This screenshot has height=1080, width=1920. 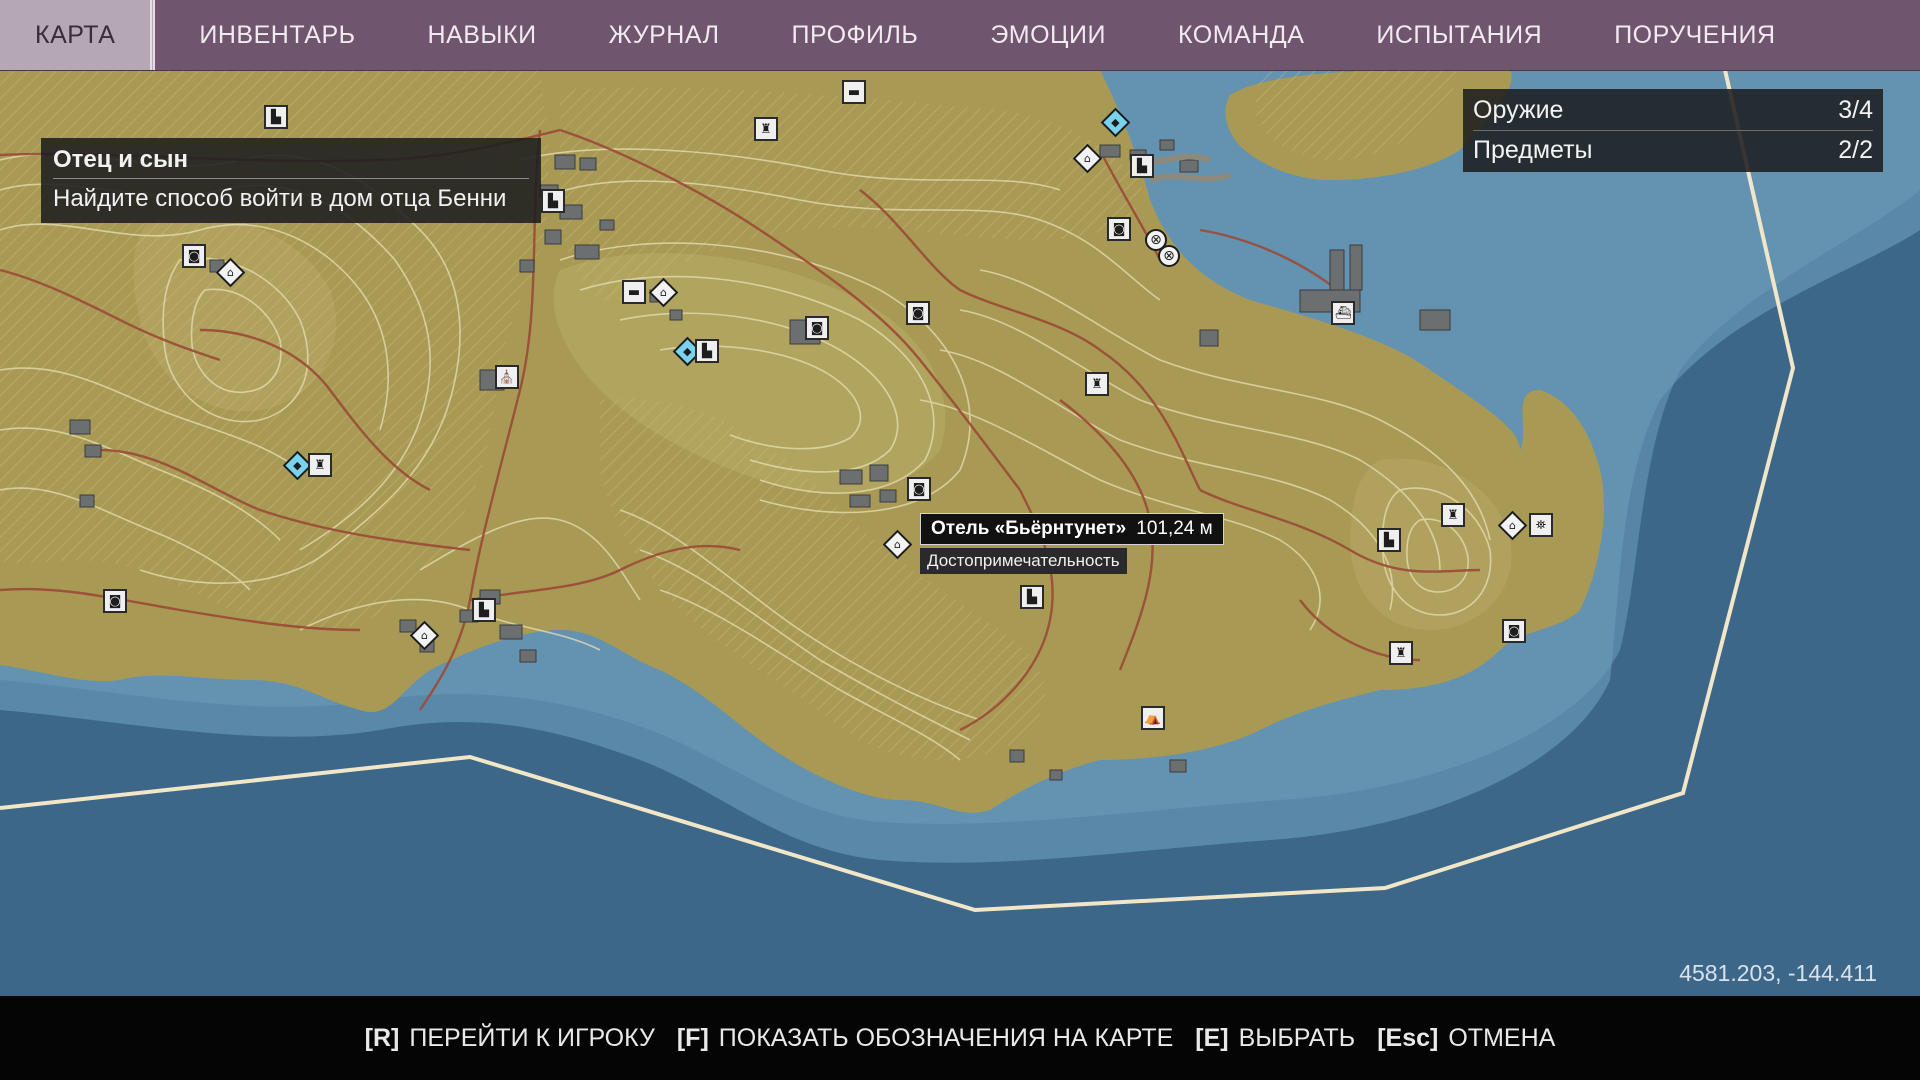 I want to click on collectible-row-weapons: Оружие 3/4, so click(x=1673, y=110).